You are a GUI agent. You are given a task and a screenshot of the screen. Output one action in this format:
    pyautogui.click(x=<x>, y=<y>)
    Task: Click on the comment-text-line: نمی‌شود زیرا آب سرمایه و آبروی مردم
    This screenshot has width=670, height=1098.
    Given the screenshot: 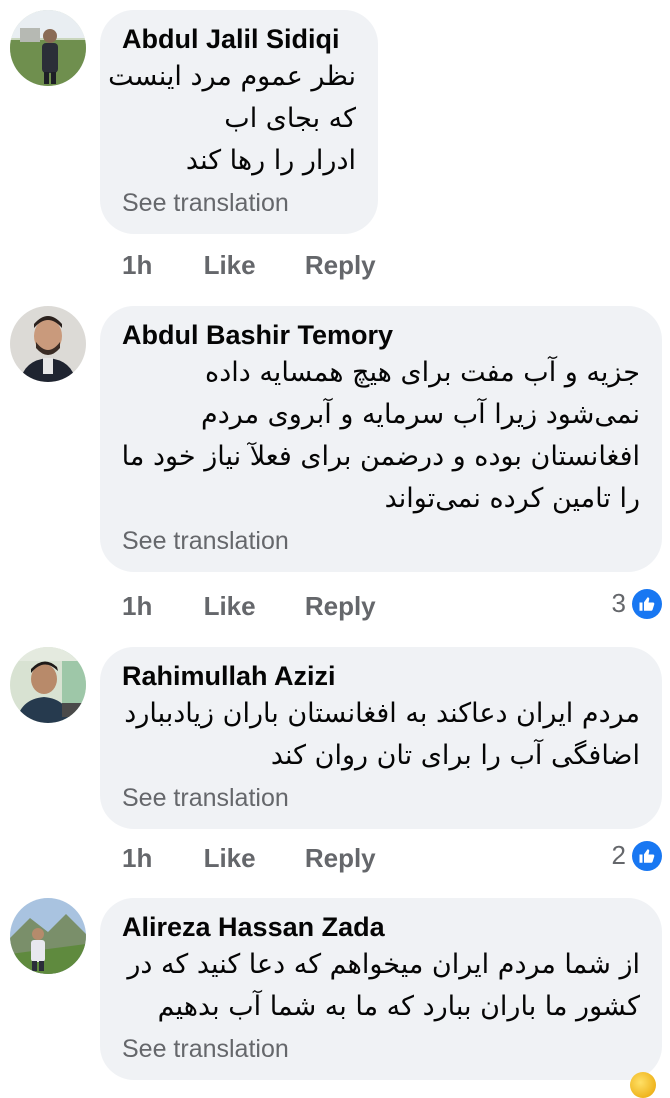 What is the action you would take?
    pyautogui.click(x=420, y=414)
    